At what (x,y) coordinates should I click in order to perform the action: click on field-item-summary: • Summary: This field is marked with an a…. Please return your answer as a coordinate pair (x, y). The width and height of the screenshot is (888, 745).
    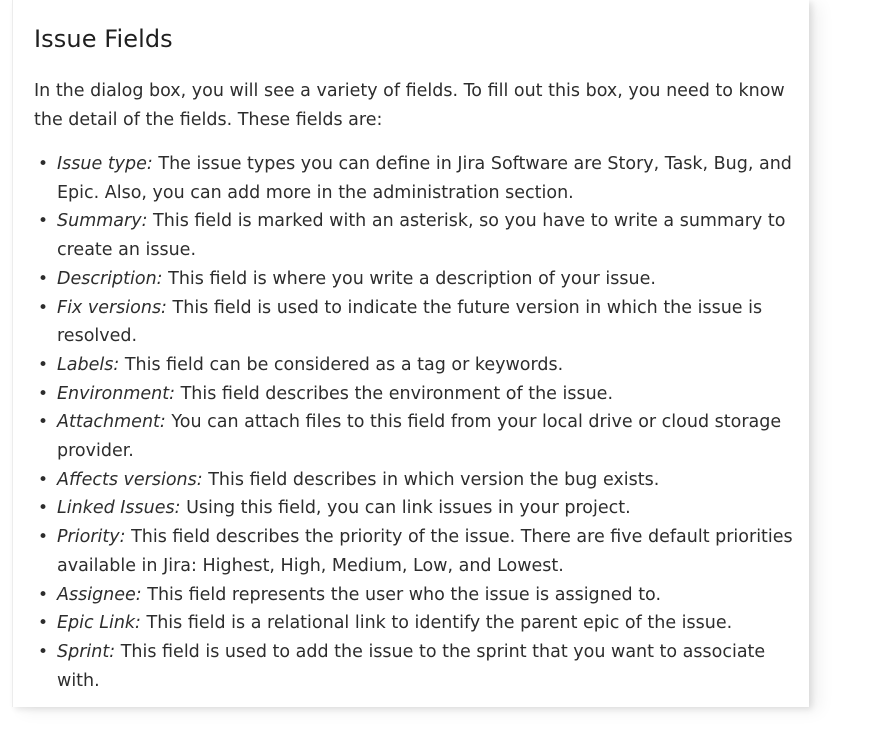
    Looking at the image, I should click on (419, 235).